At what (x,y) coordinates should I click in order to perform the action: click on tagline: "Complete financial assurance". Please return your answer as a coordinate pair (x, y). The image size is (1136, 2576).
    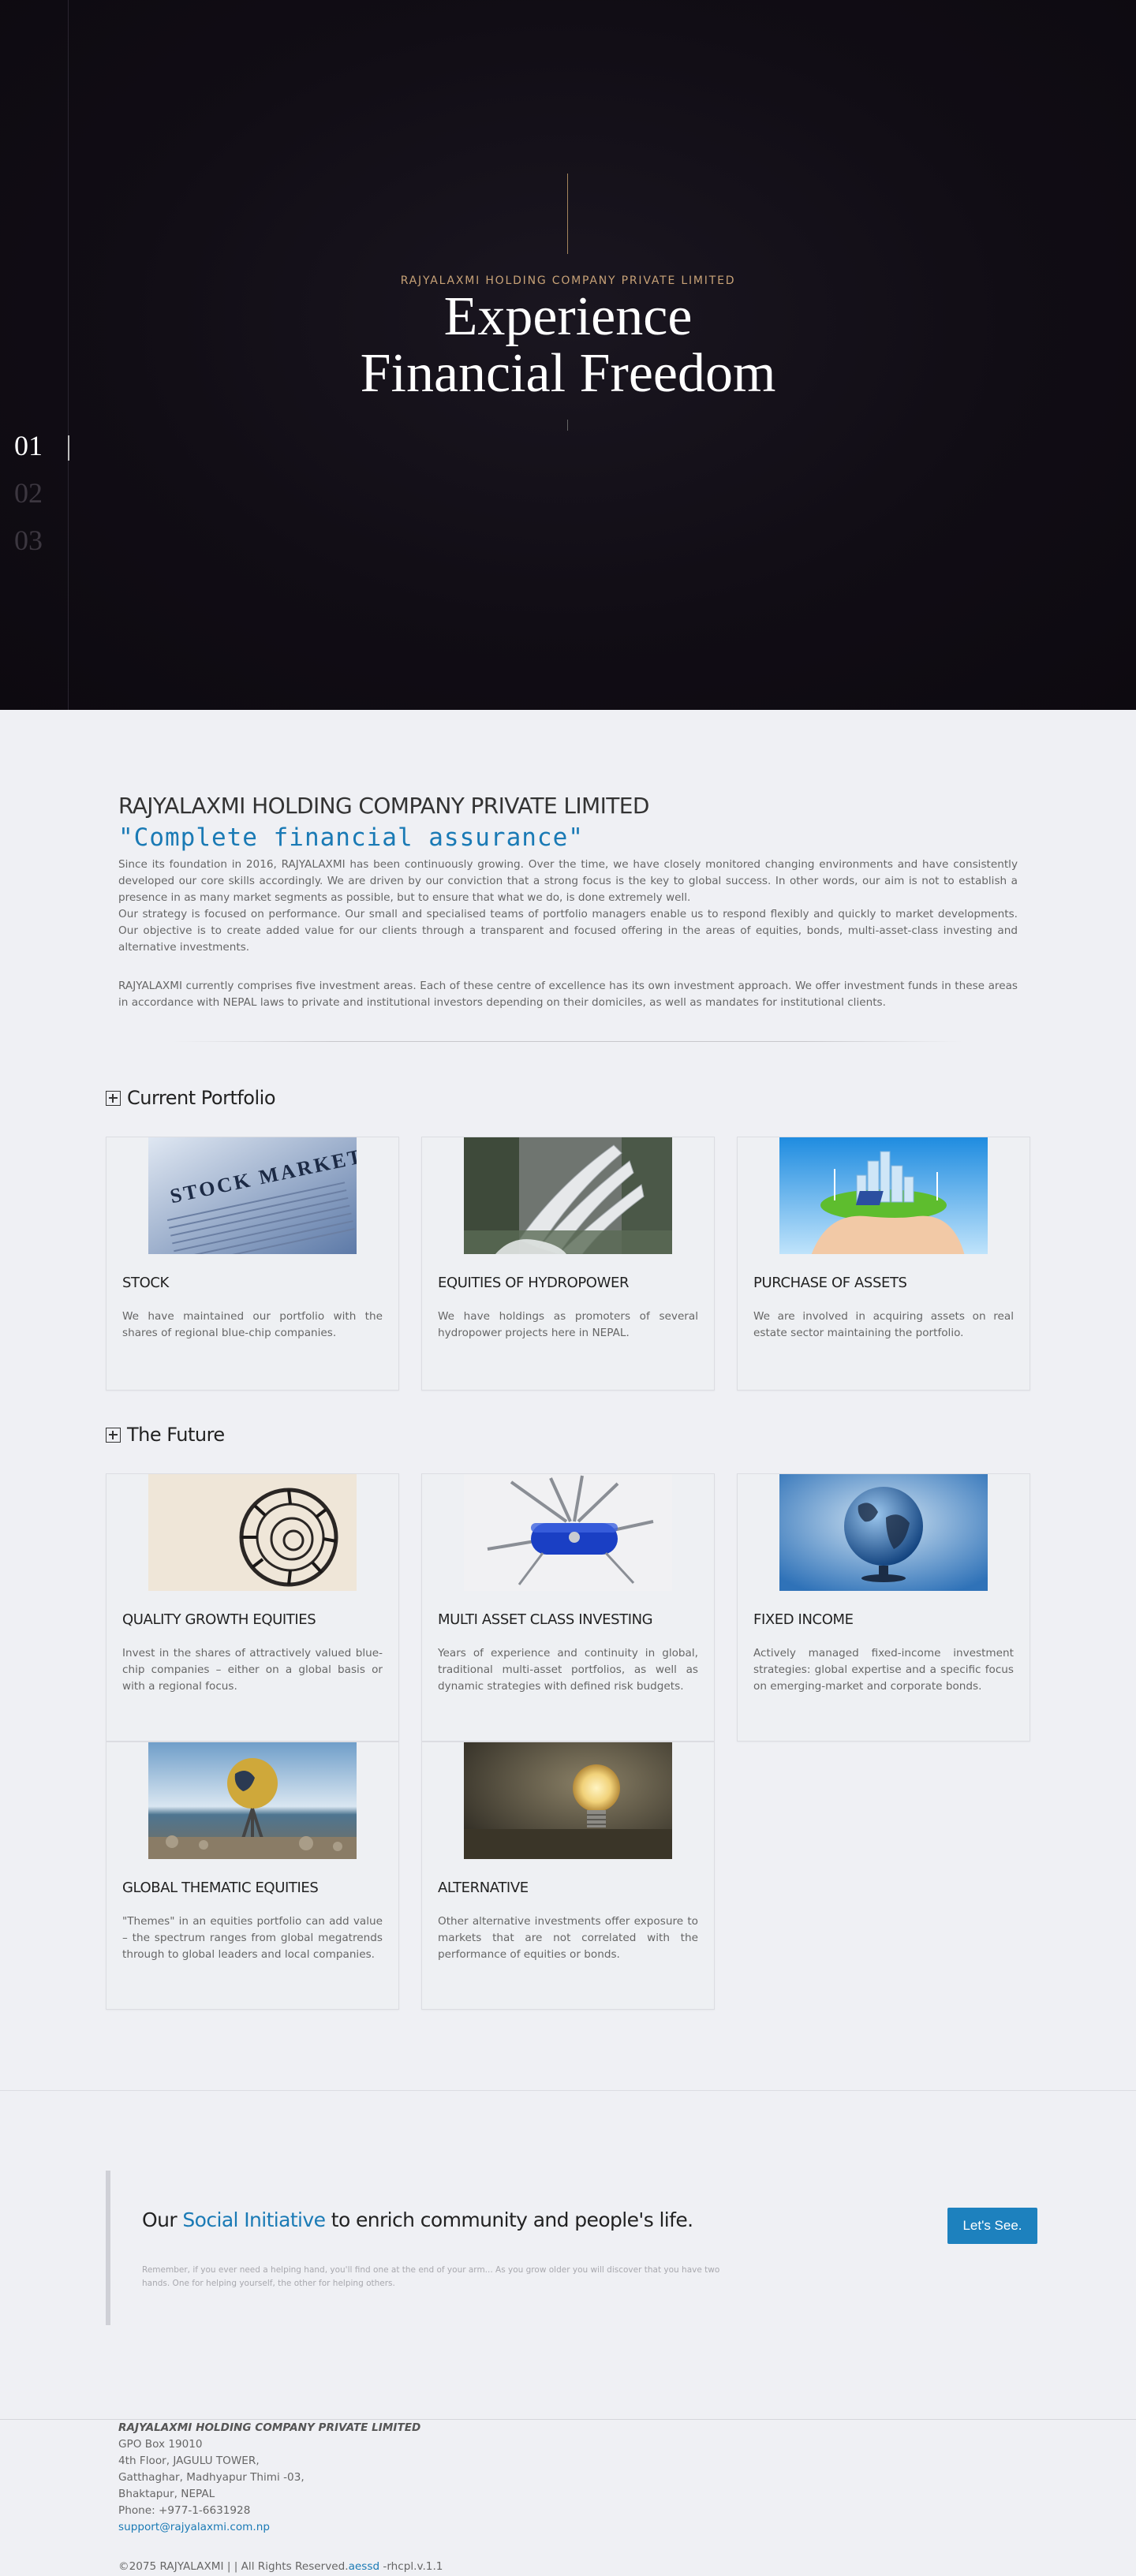
    Looking at the image, I should click on (351, 837).